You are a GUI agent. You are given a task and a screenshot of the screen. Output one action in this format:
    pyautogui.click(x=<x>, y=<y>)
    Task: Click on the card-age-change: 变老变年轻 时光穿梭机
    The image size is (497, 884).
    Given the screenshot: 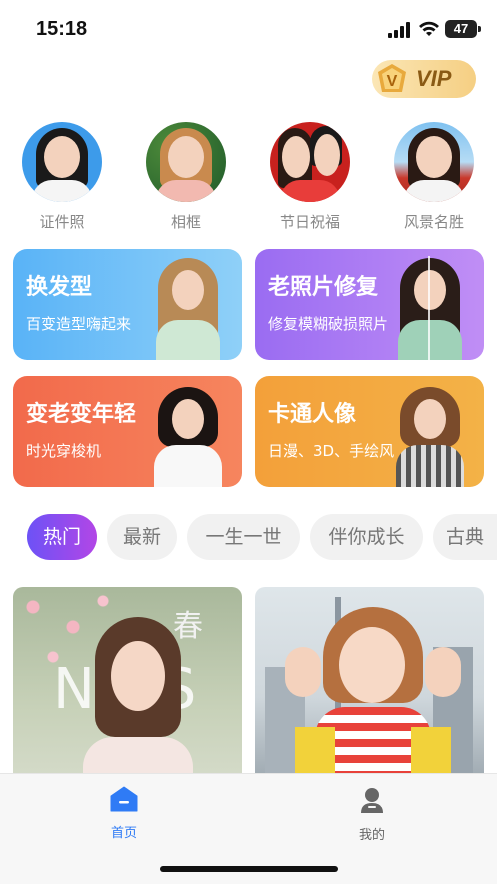 What is the action you would take?
    pyautogui.click(x=127, y=431)
    